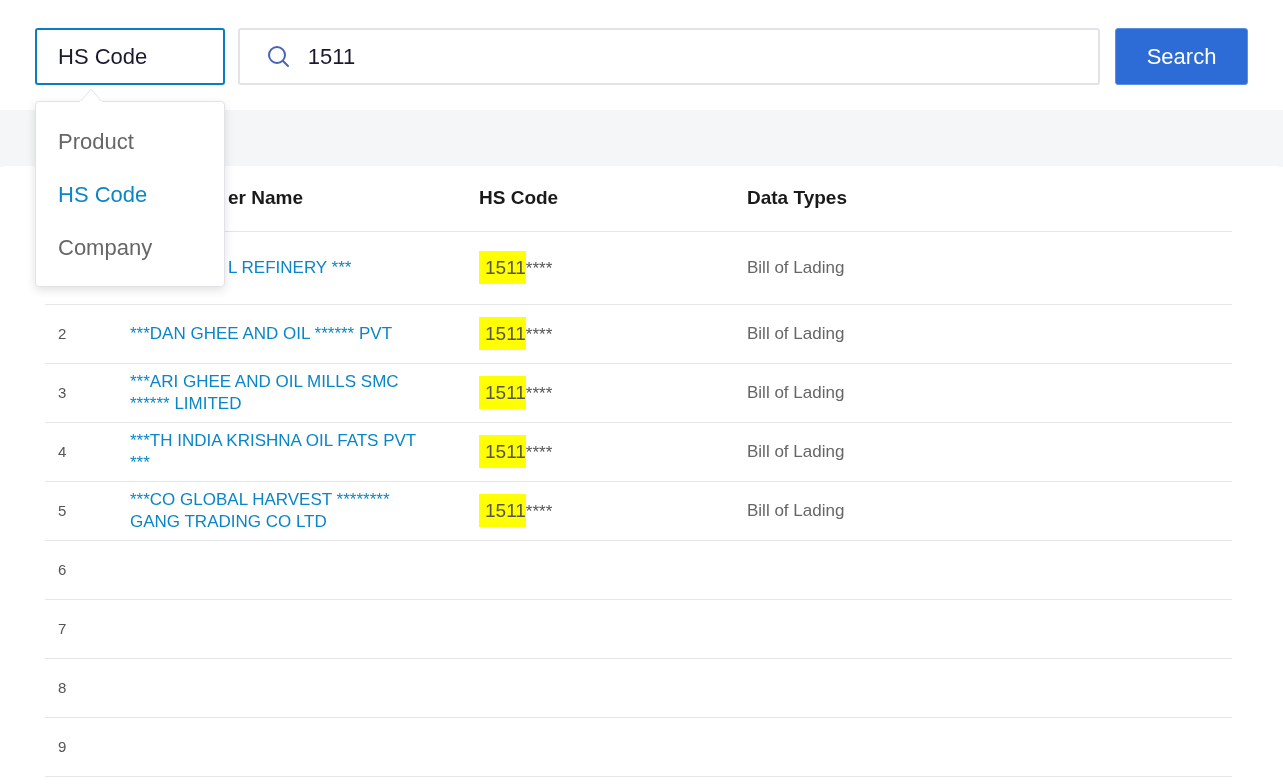 The image size is (1283, 784). Describe the element at coordinates (797, 198) in the screenshot. I see `column-header: Data Types` at that location.